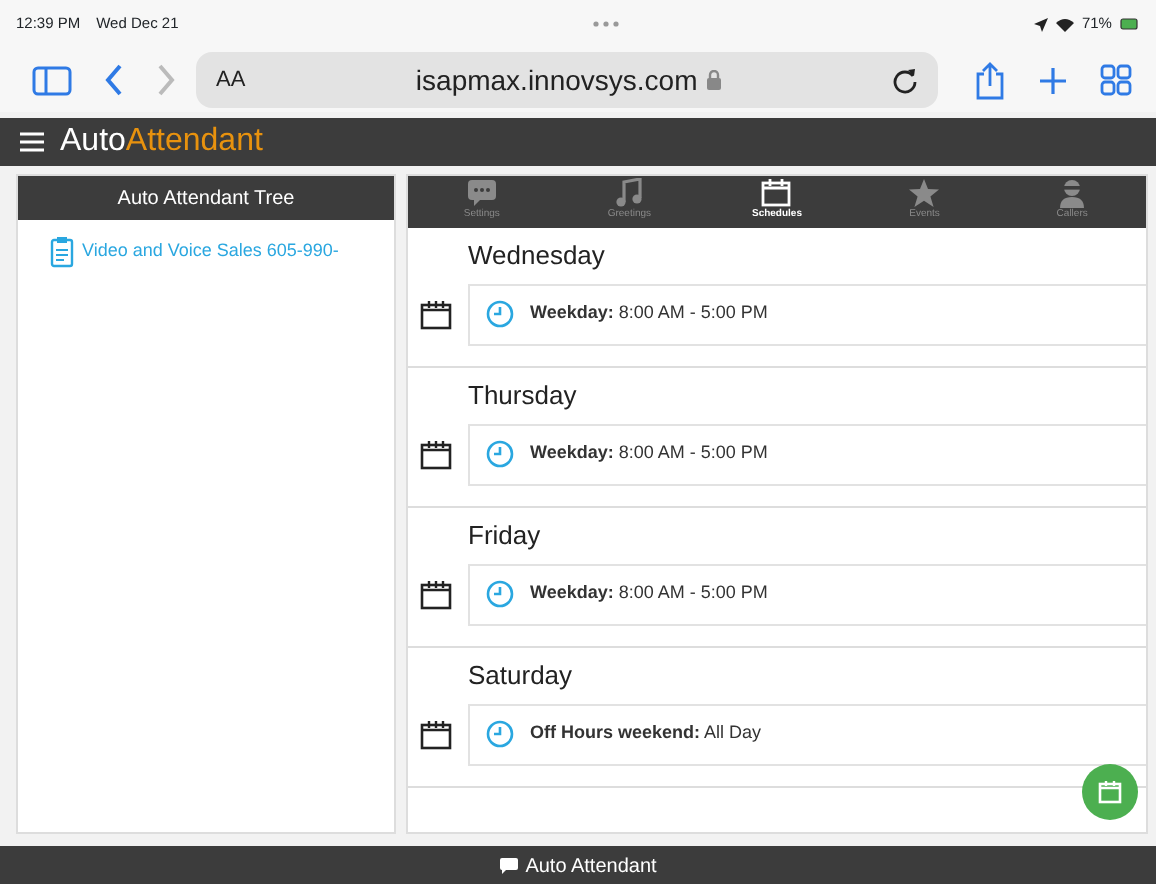 The width and height of the screenshot is (1156, 884). What do you see at coordinates (52, 80) in the screenshot?
I see `sidebar-icon` at bounding box center [52, 80].